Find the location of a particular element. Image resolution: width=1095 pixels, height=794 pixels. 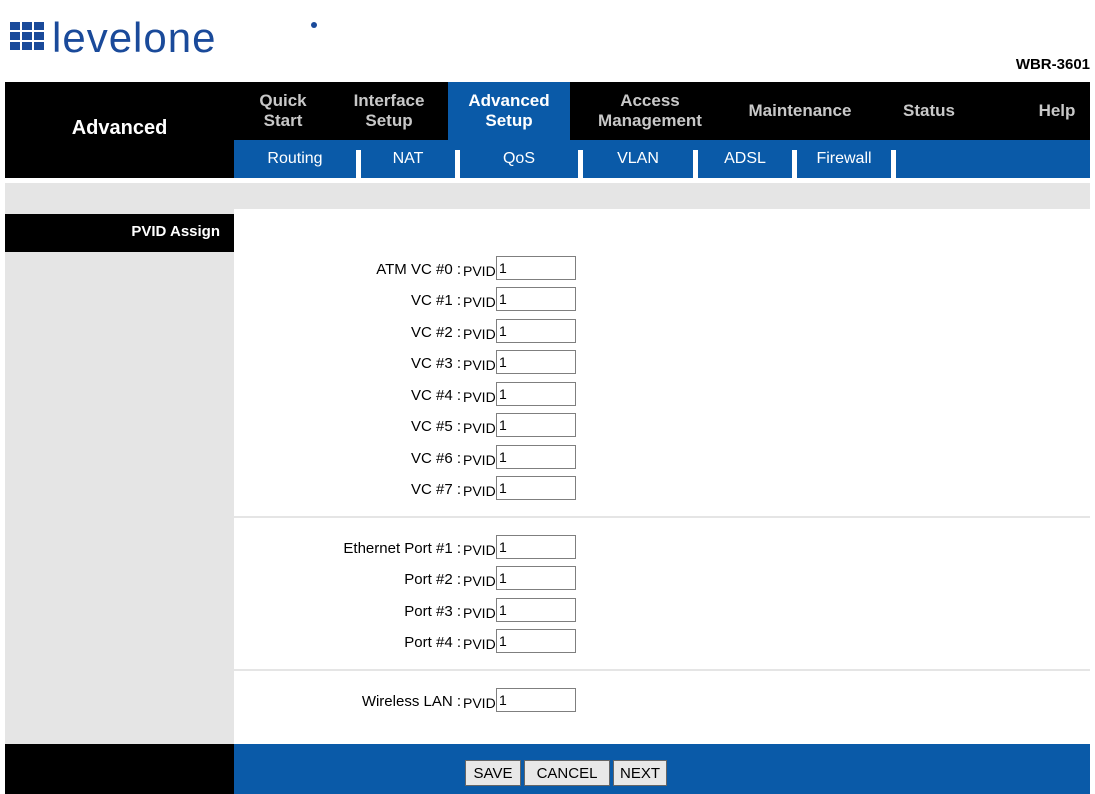

atm-vc-3-label: VC #3 : is located at coordinates (435, 363).